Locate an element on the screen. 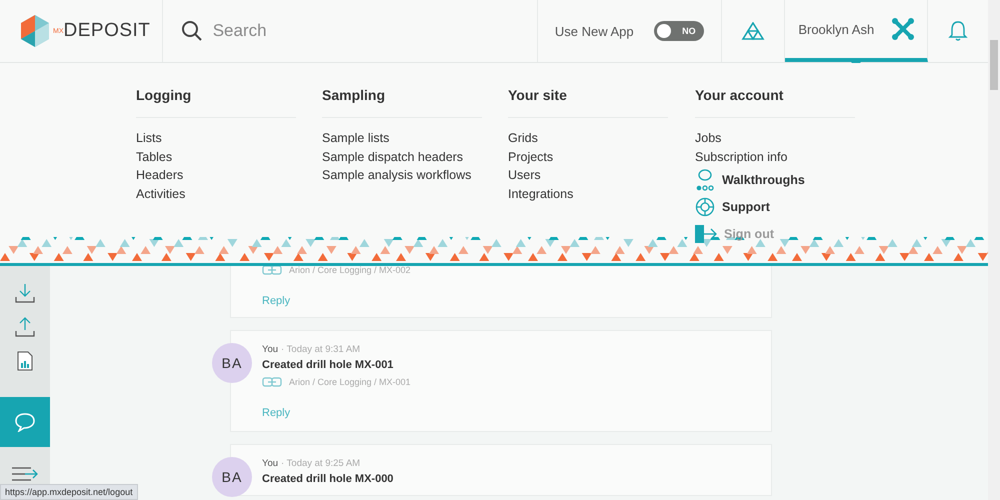 The height and width of the screenshot is (500, 1000). menu-link: Headers is located at coordinates (229, 176).